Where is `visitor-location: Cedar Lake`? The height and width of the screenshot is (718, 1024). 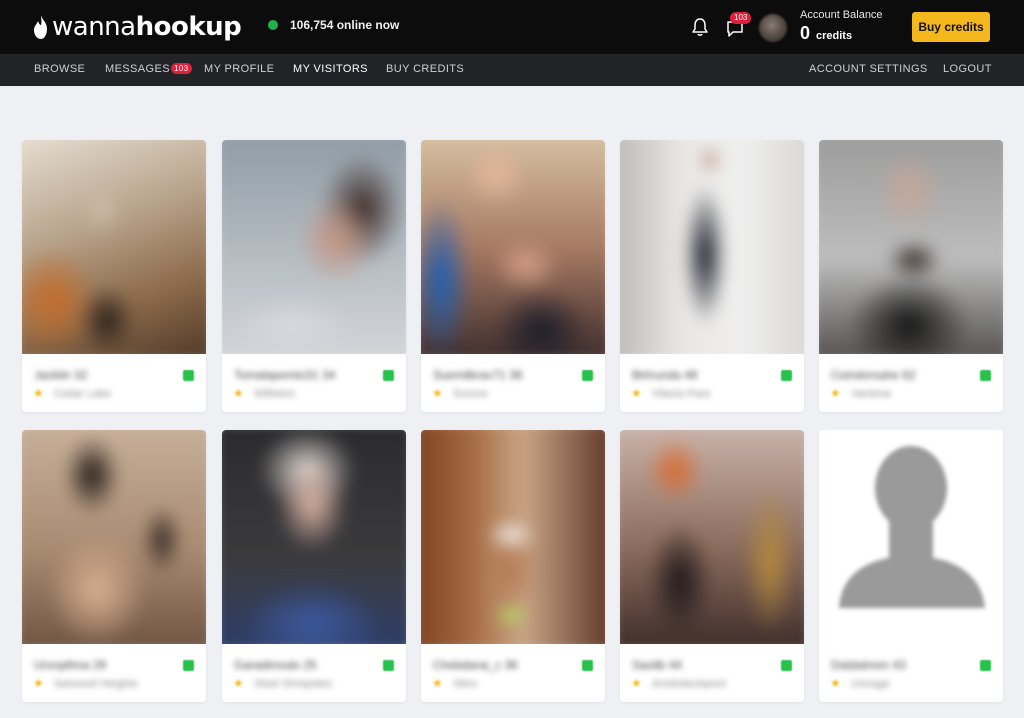
visitor-location: Cedar Lake is located at coordinates (82, 394).